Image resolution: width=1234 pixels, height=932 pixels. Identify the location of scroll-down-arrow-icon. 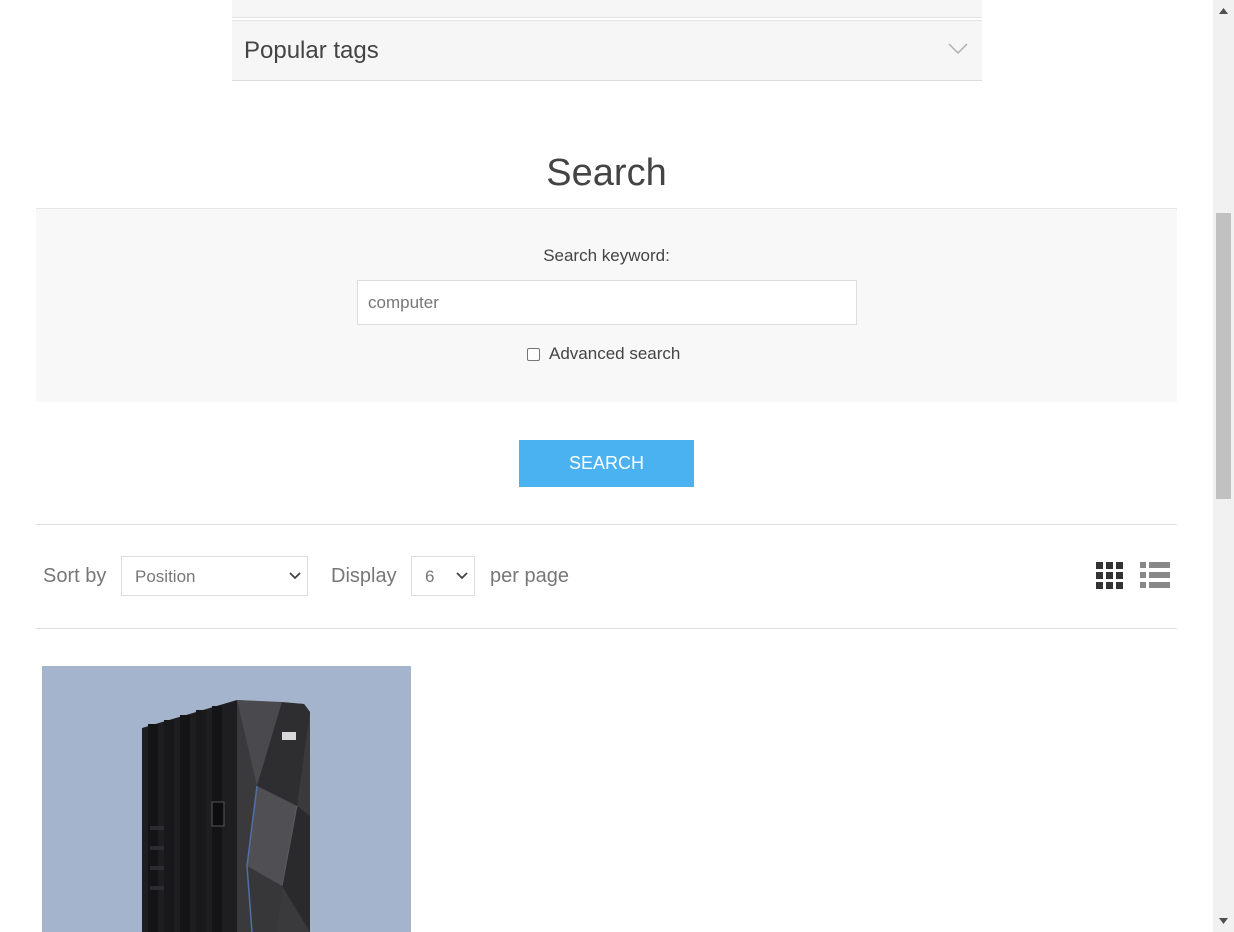
(1223, 921).